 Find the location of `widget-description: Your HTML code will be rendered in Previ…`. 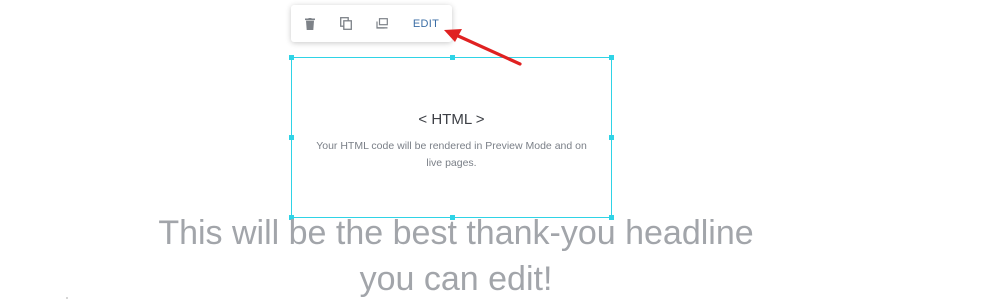

widget-description: Your HTML code will be rendered in Previ… is located at coordinates (451, 154).